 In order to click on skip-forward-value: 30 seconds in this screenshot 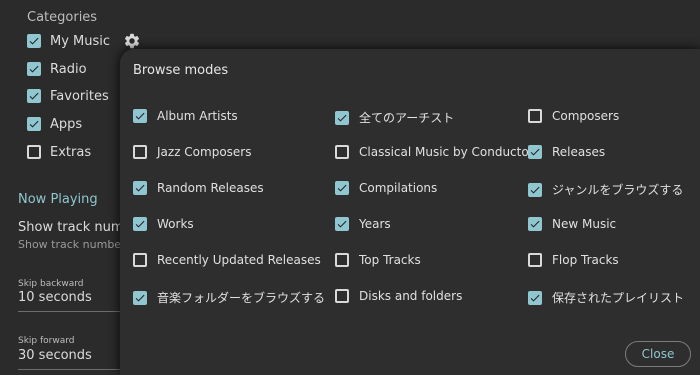, I will do `click(55, 355)`.